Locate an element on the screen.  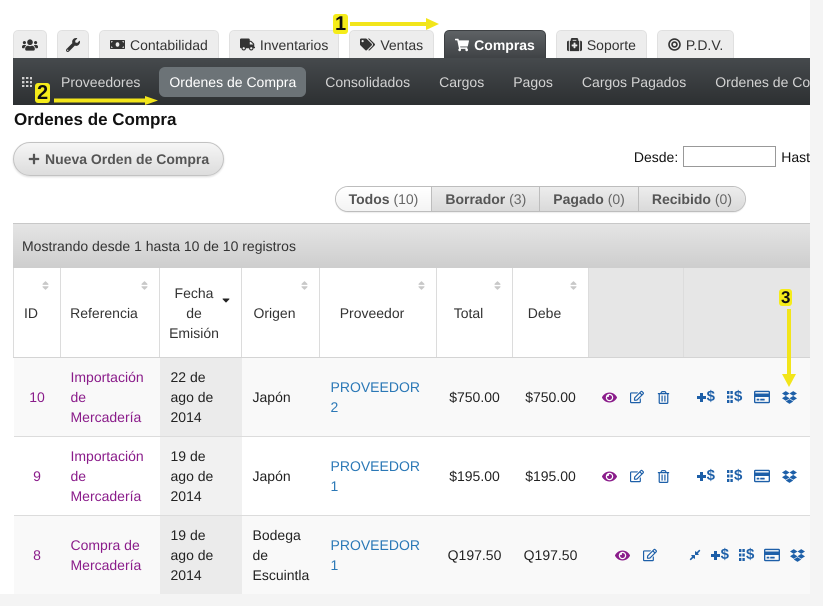
table-cell: 22 de ago de 2014 is located at coordinates (201, 397).